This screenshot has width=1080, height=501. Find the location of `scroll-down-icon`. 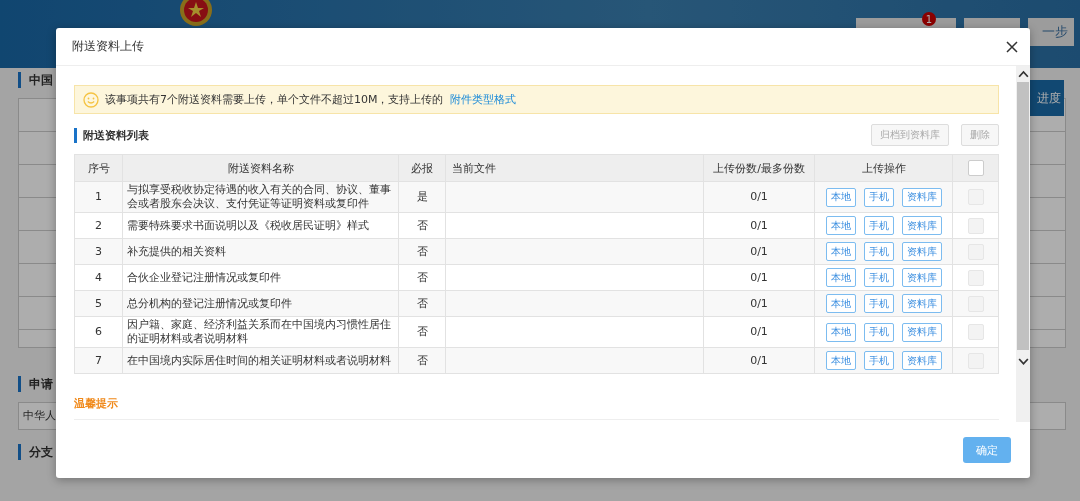

scroll-down-icon is located at coordinates (1023, 362).